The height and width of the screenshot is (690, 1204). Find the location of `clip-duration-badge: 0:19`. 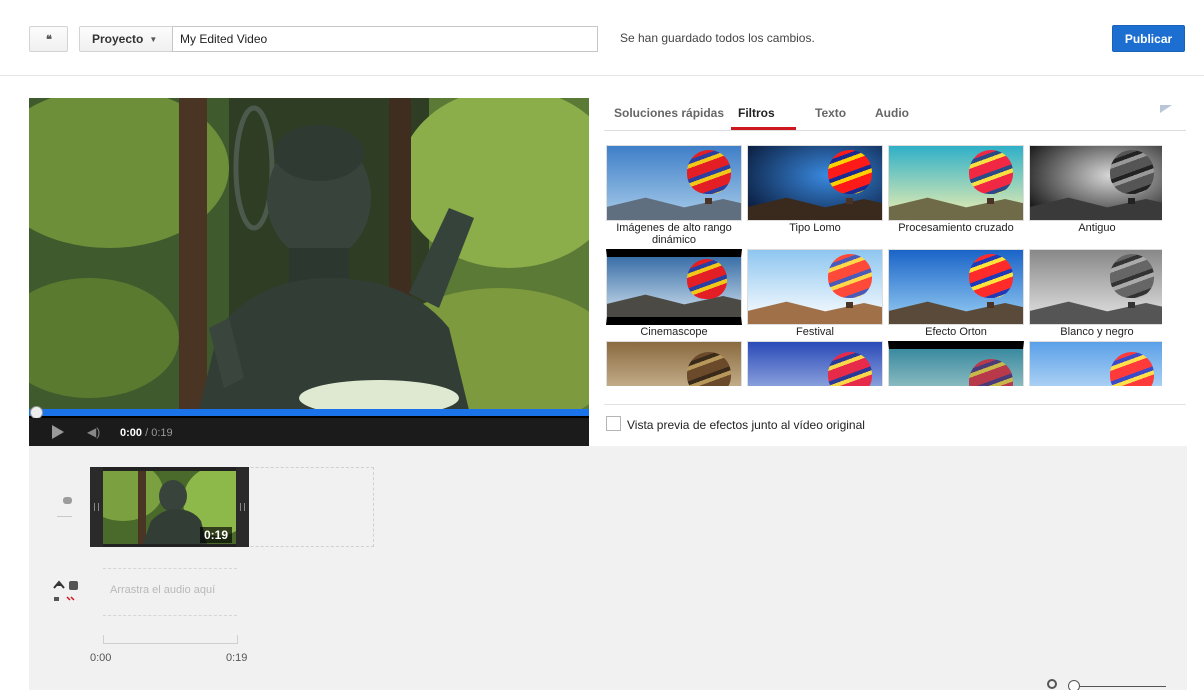

clip-duration-badge: 0:19 is located at coordinates (216, 535).